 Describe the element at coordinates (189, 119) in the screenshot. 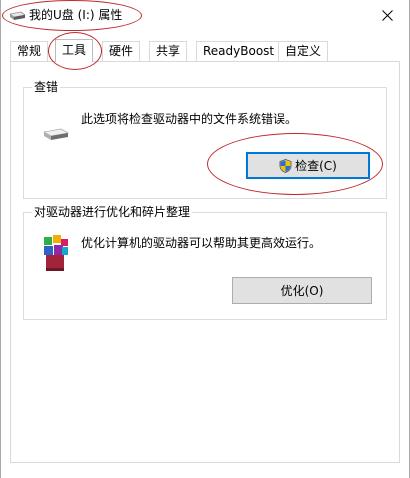

I see `error-checking-description: 此选项将检查驱动器中的文件系统错误。` at that location.